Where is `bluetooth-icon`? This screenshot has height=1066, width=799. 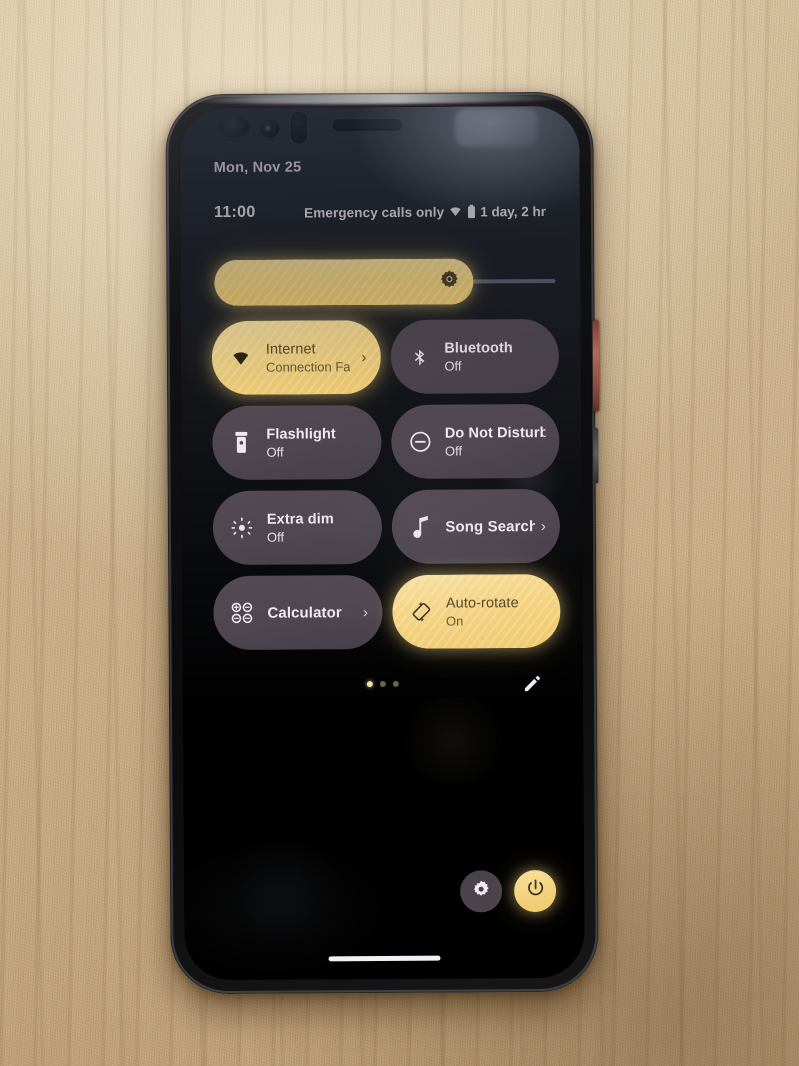 bluetooth-icon is located at coordinates (419, 357).